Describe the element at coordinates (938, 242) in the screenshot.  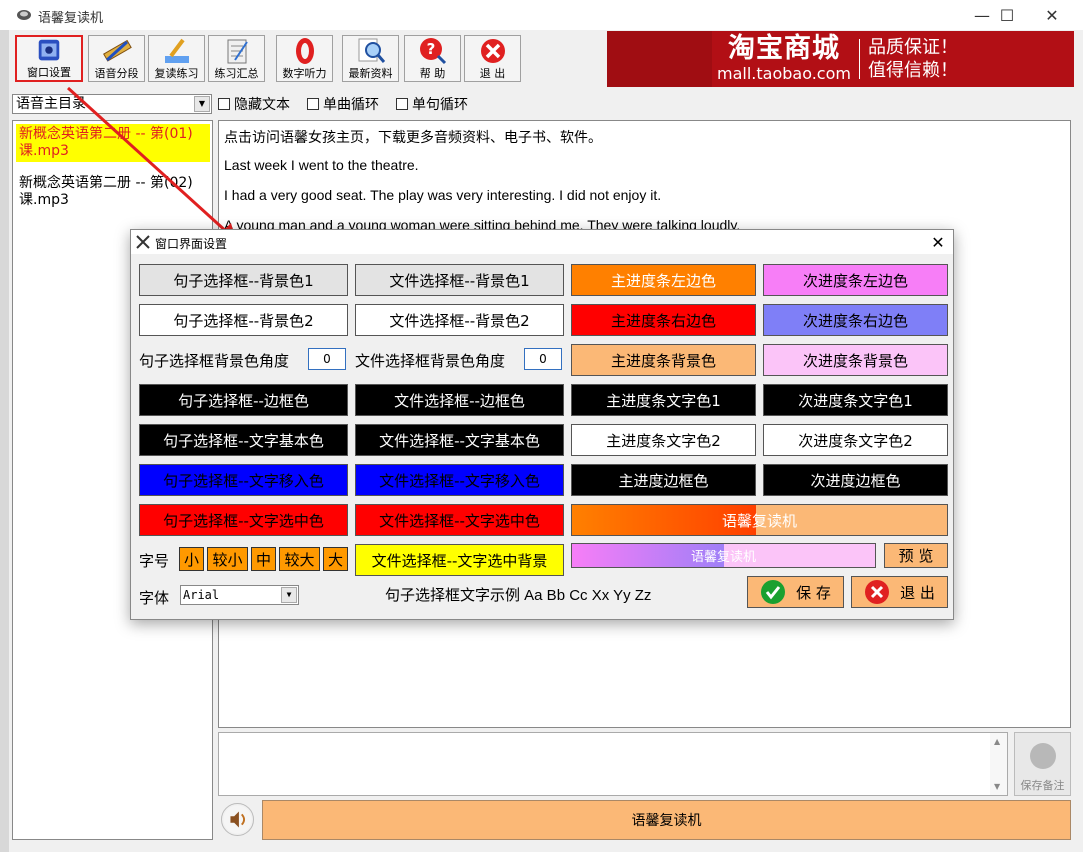
I see `dialog-close-button: ✕` at that location.